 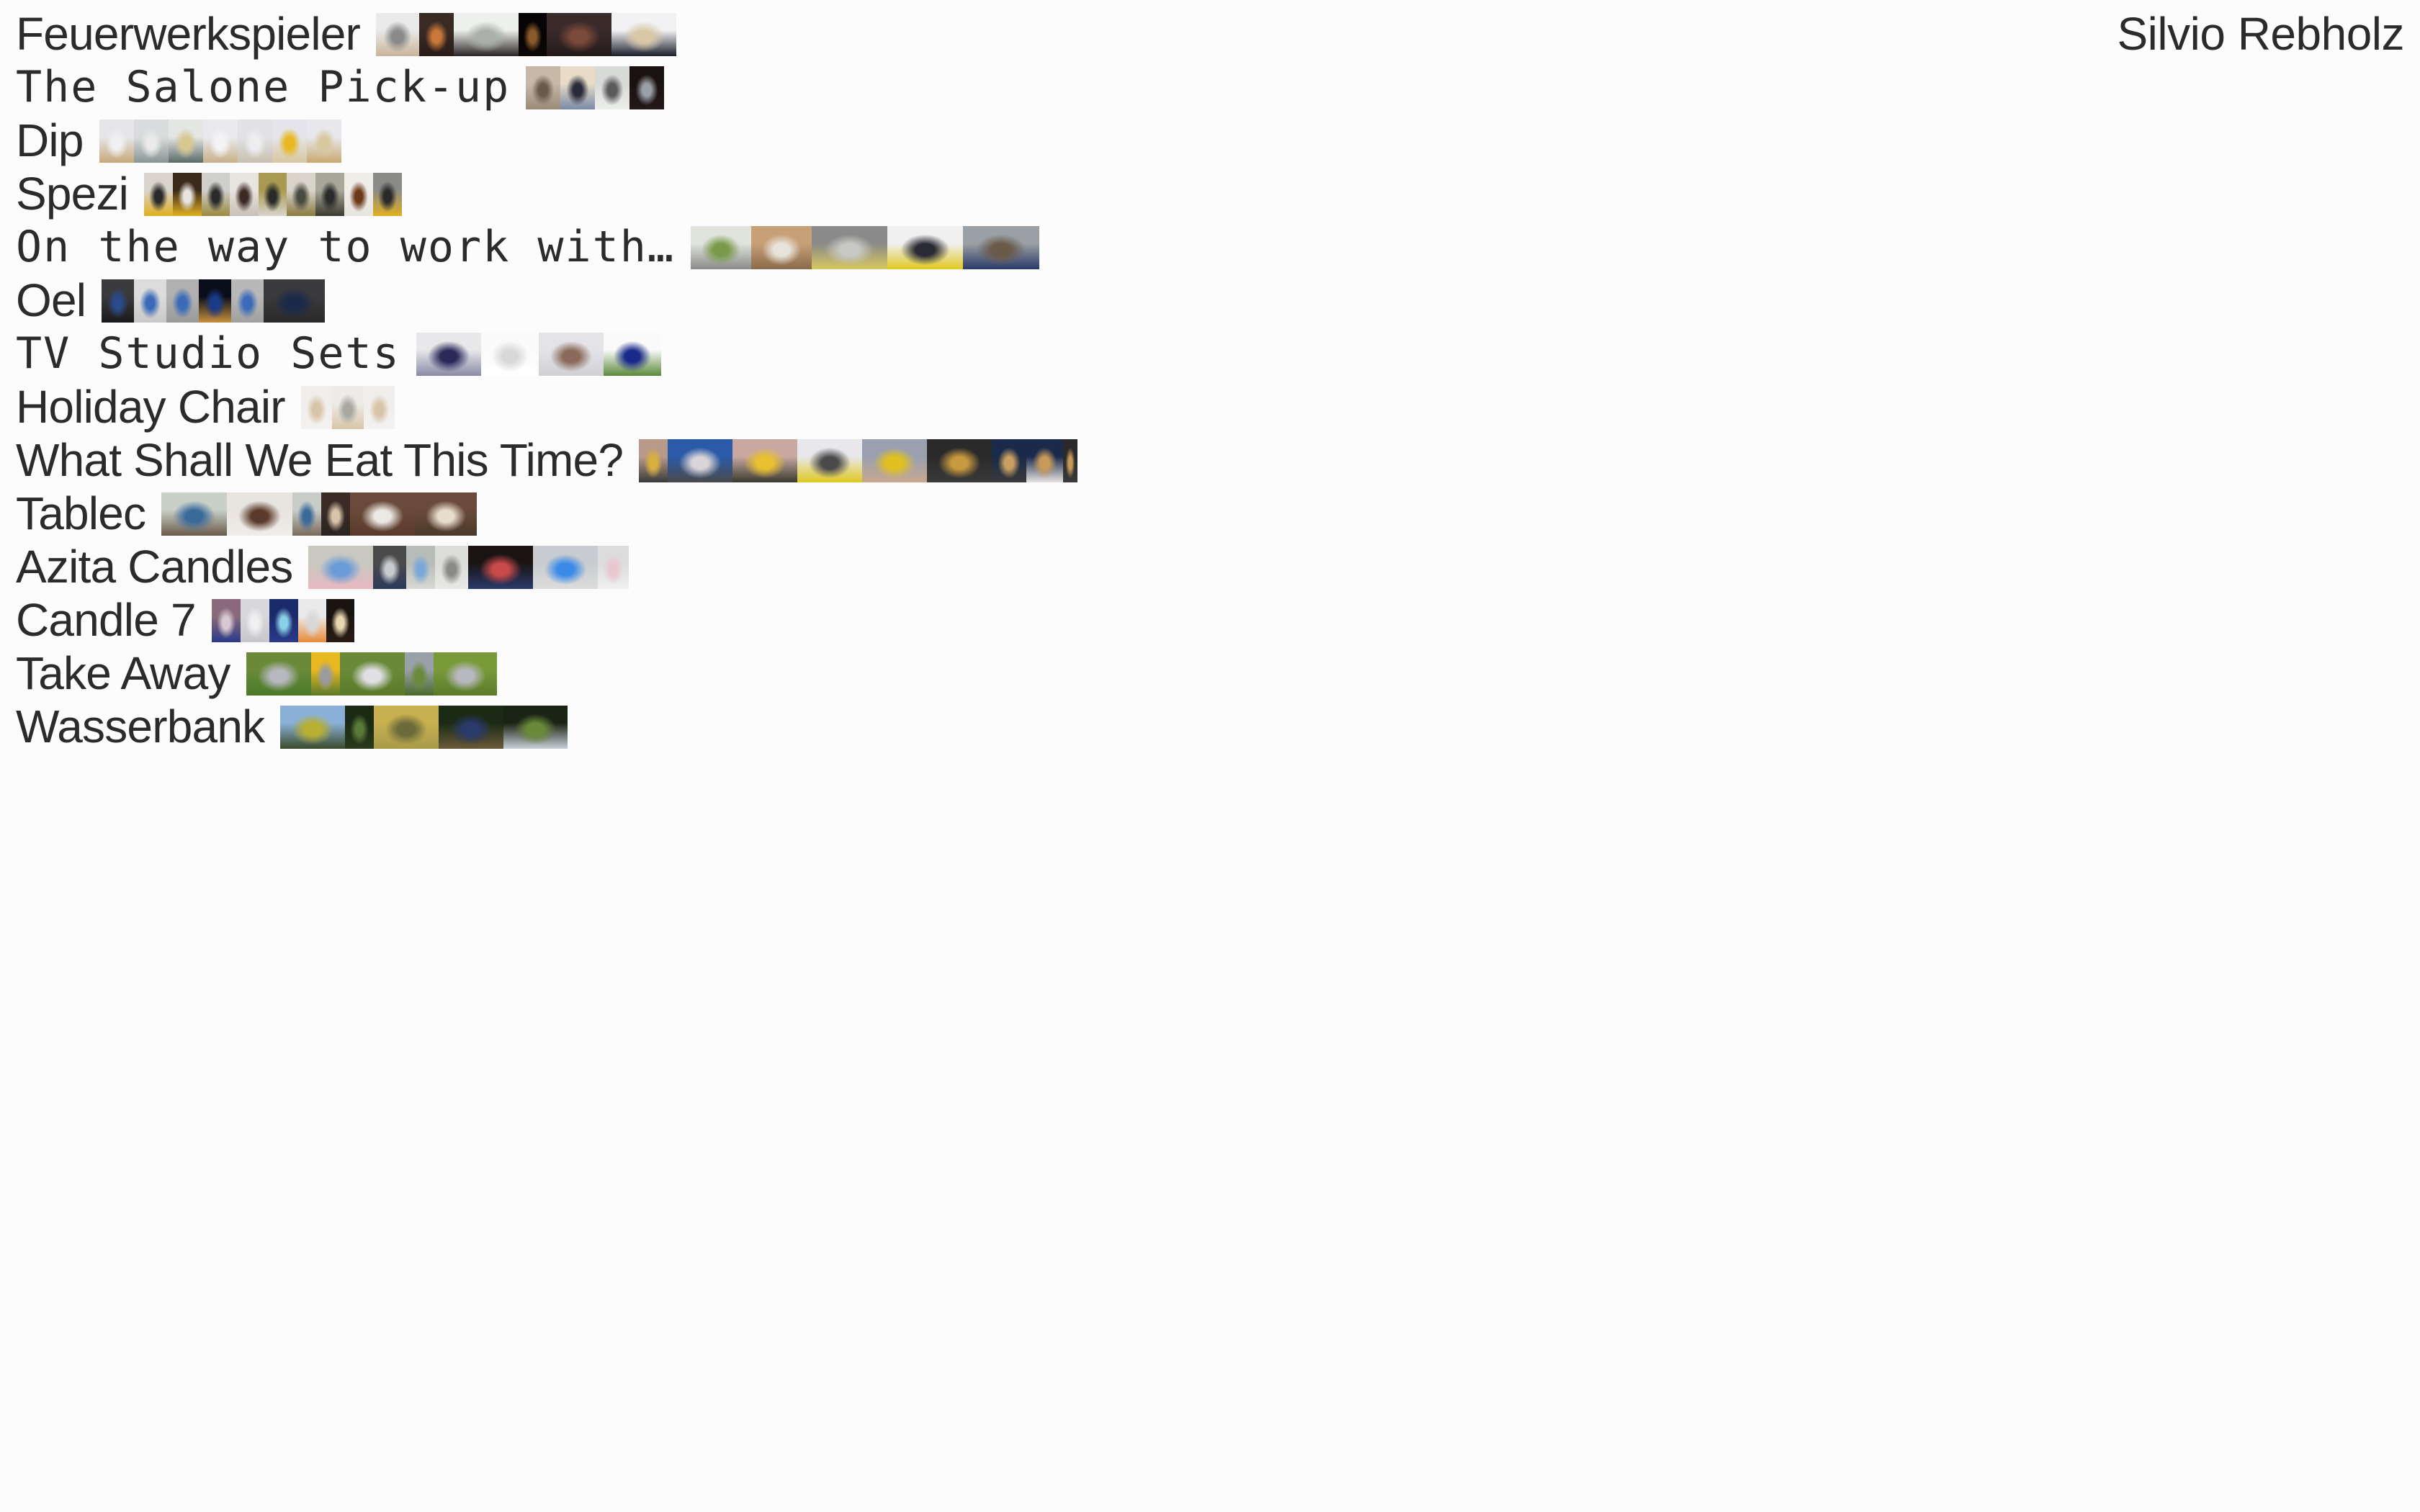 What do you see at coordinates (208, 353) in the screenshot?
I see `project-title-link: TV Studio Sets` at bounding box center [208, 353].